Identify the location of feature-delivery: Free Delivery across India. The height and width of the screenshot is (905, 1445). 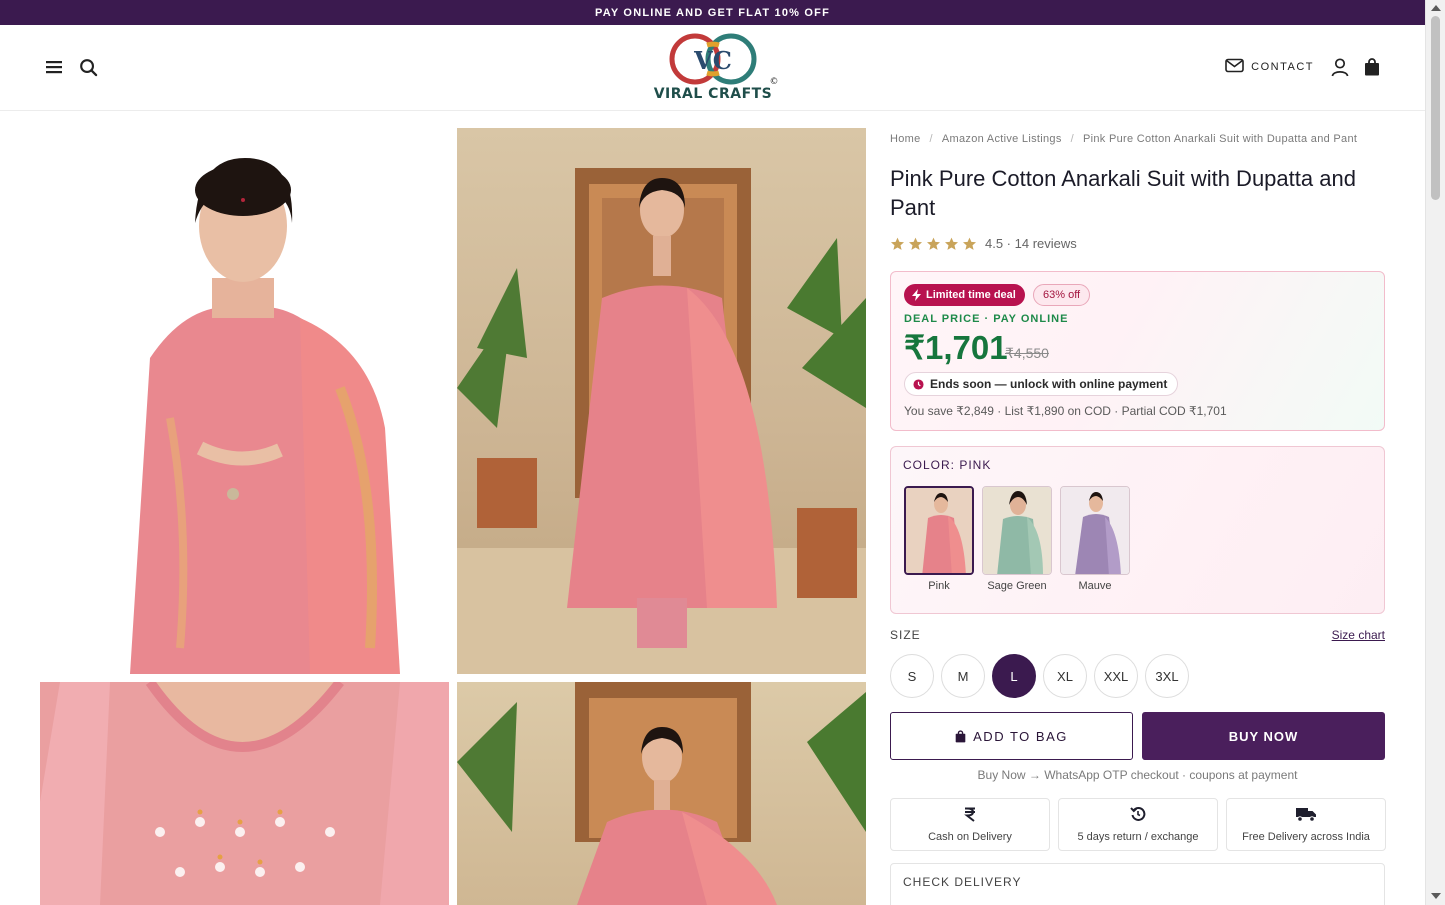
(1306, 824).